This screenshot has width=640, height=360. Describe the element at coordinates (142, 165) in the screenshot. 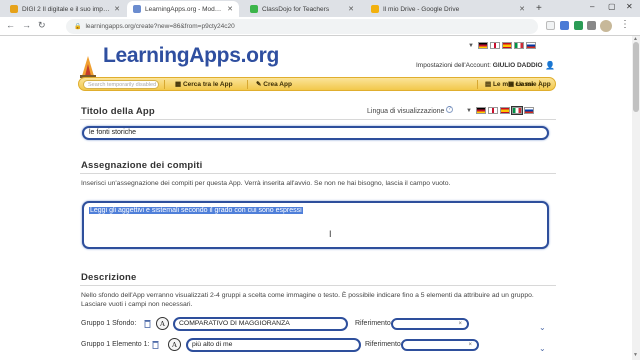

I see `task-assignment-heading: Assegnazione dei compiti` at that location.